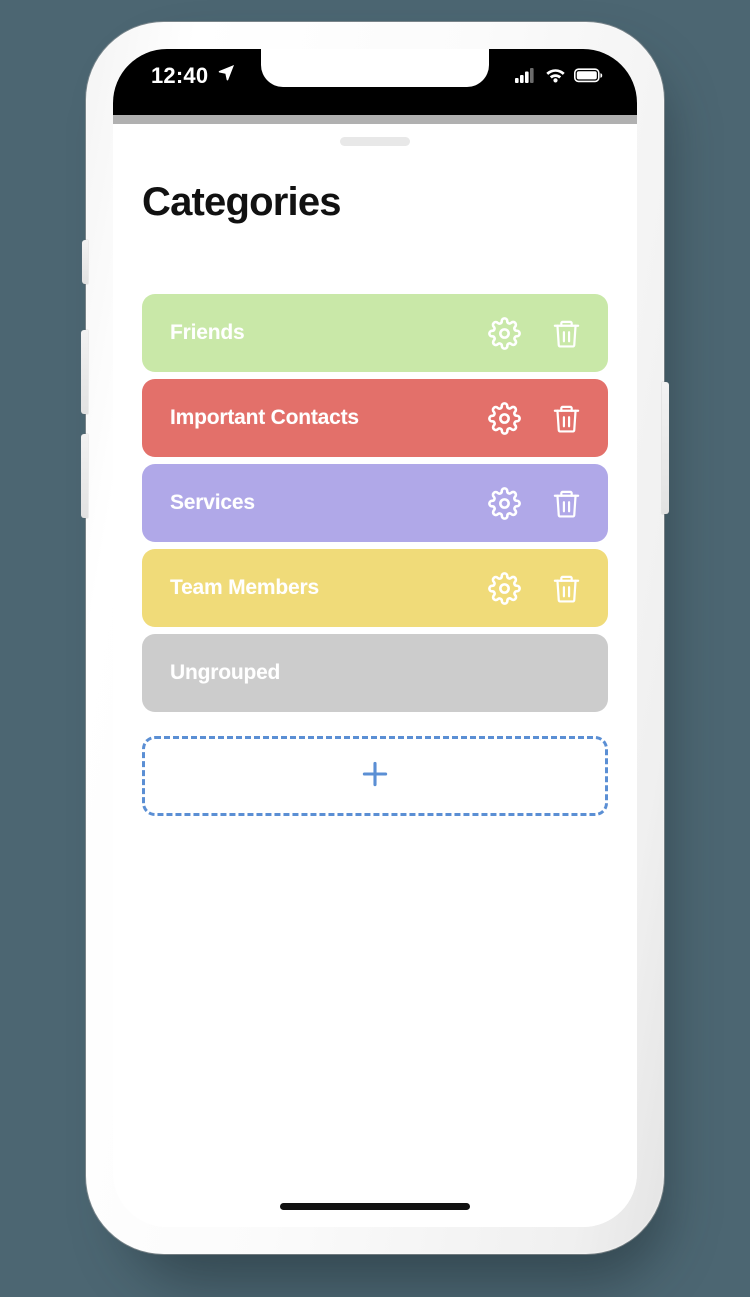  What do you see at coordinates (375, 418) in the screenshot?
I see `category-row-important-contacts: Important Contacts` at bounding box center [375, 418].